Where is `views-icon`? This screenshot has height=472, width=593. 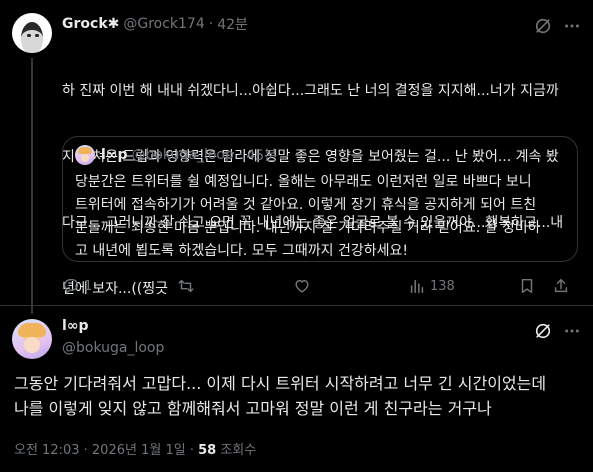 views-icon is located at coordinates (417, 286).